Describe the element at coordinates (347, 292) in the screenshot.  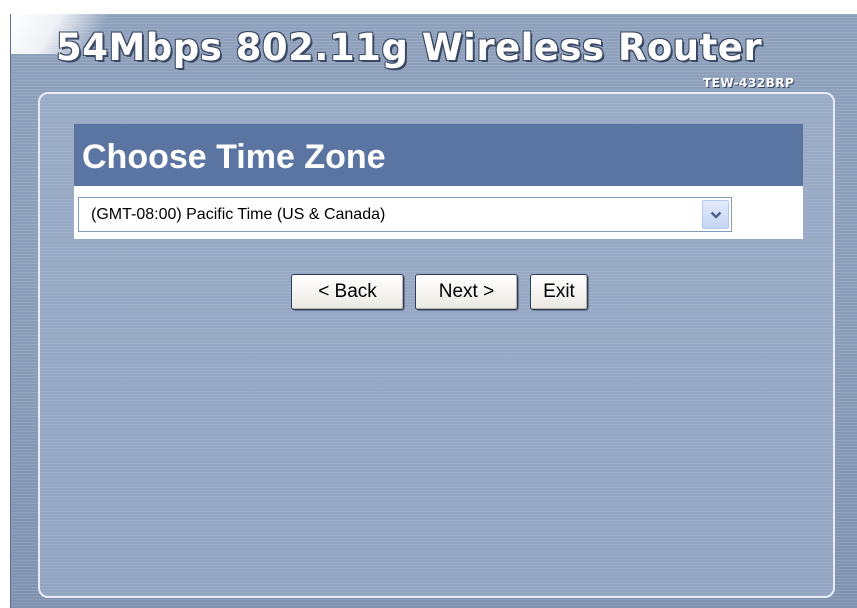
I see `back-button: < Back` at that location.